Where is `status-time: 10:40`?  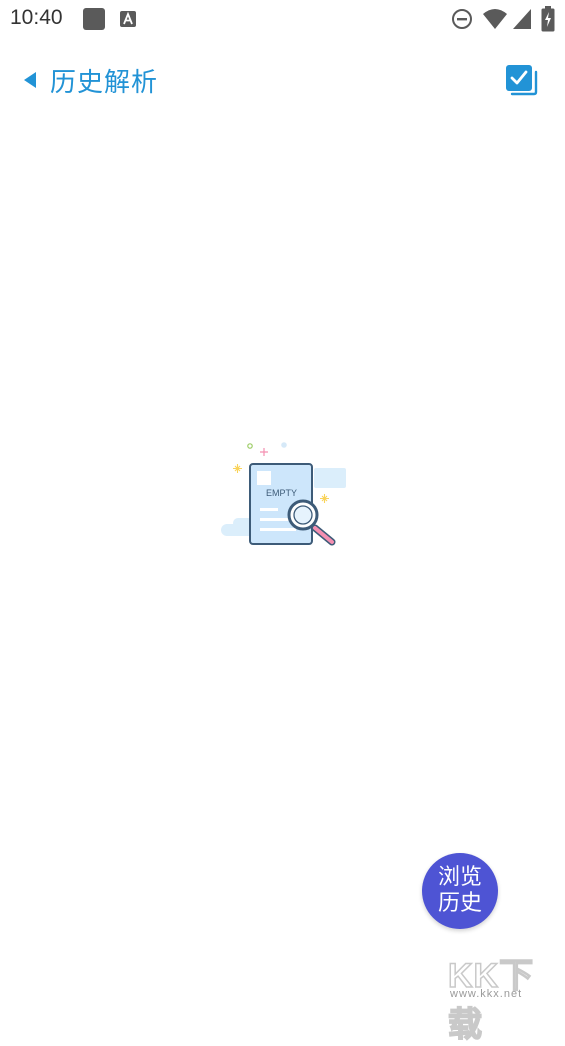 status-time: 10:40 is located at coordinates (36, 17).